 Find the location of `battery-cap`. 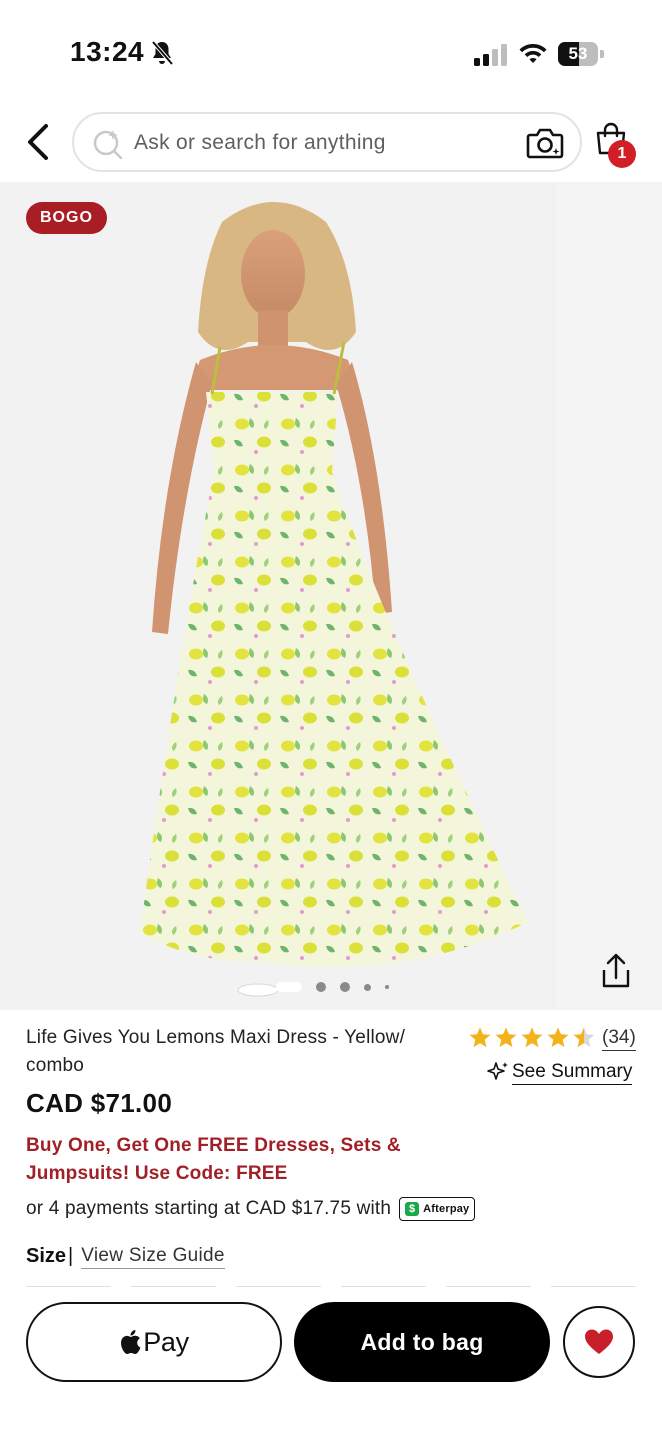

battery-cap is located at coordinates (602, 54).